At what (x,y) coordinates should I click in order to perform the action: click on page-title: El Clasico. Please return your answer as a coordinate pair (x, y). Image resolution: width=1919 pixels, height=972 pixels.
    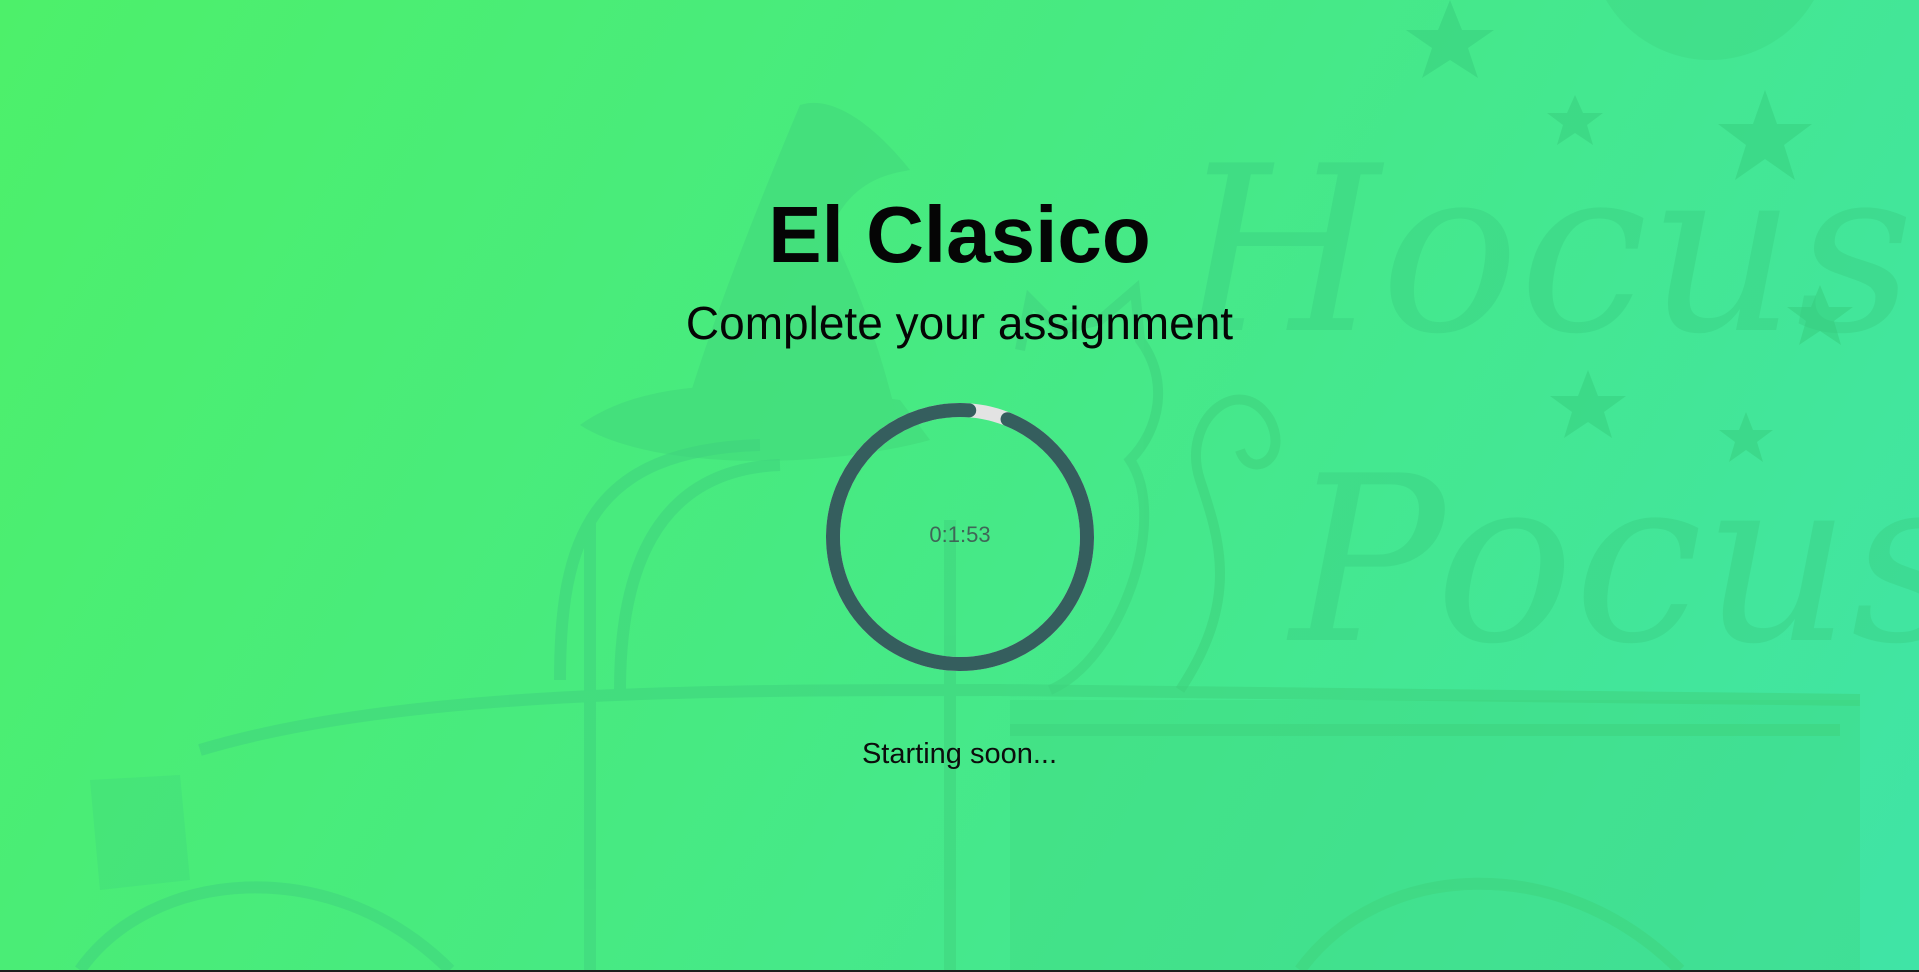
    Looking at the image, I should click on (959, 234).